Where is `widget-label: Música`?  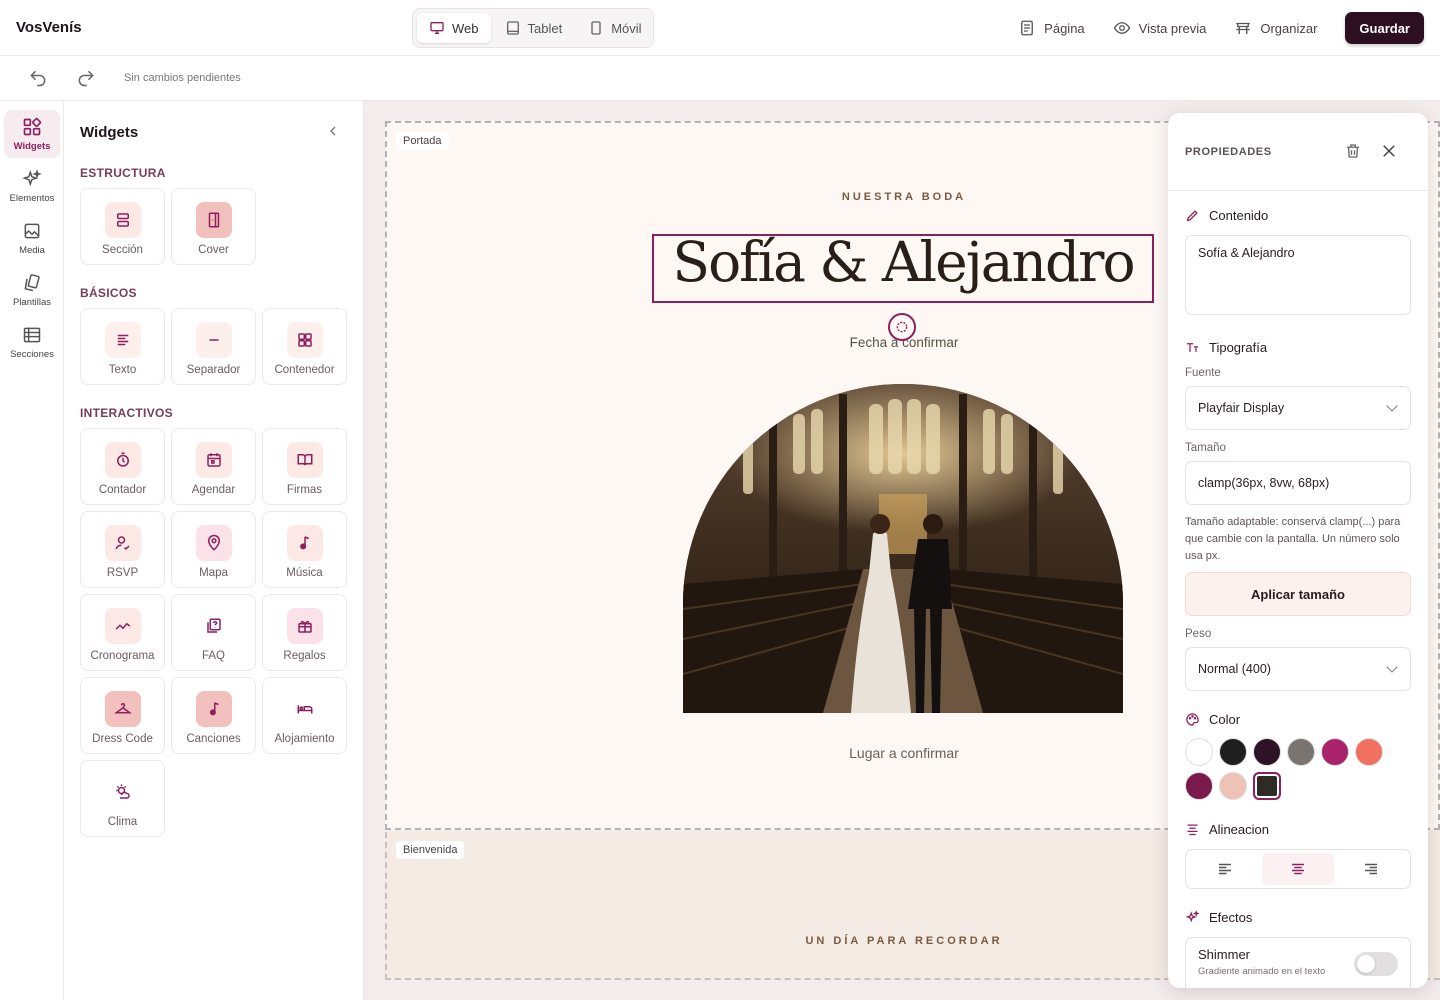 widget-label: Música is located at coordinates (304, 573).